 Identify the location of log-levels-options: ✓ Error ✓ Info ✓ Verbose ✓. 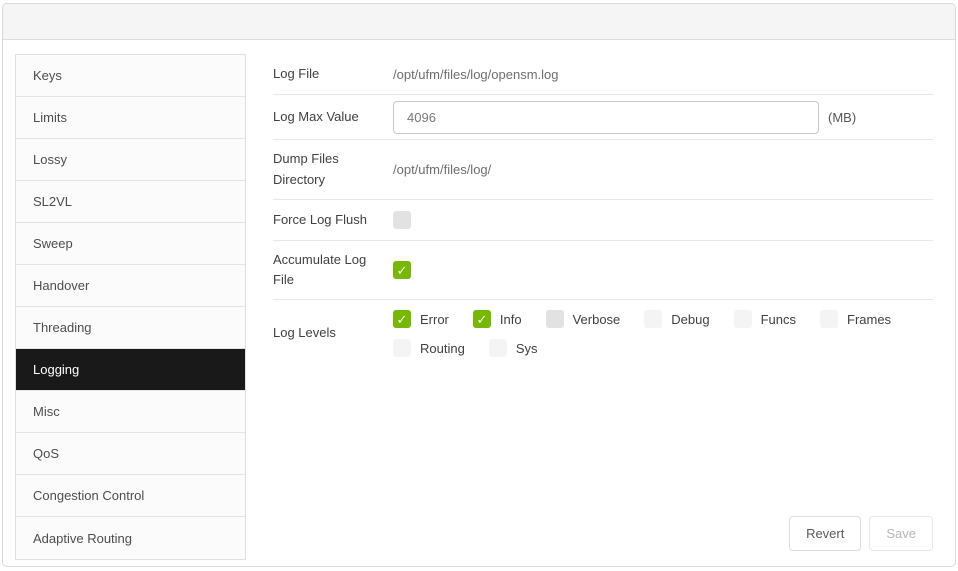
(654, 333).